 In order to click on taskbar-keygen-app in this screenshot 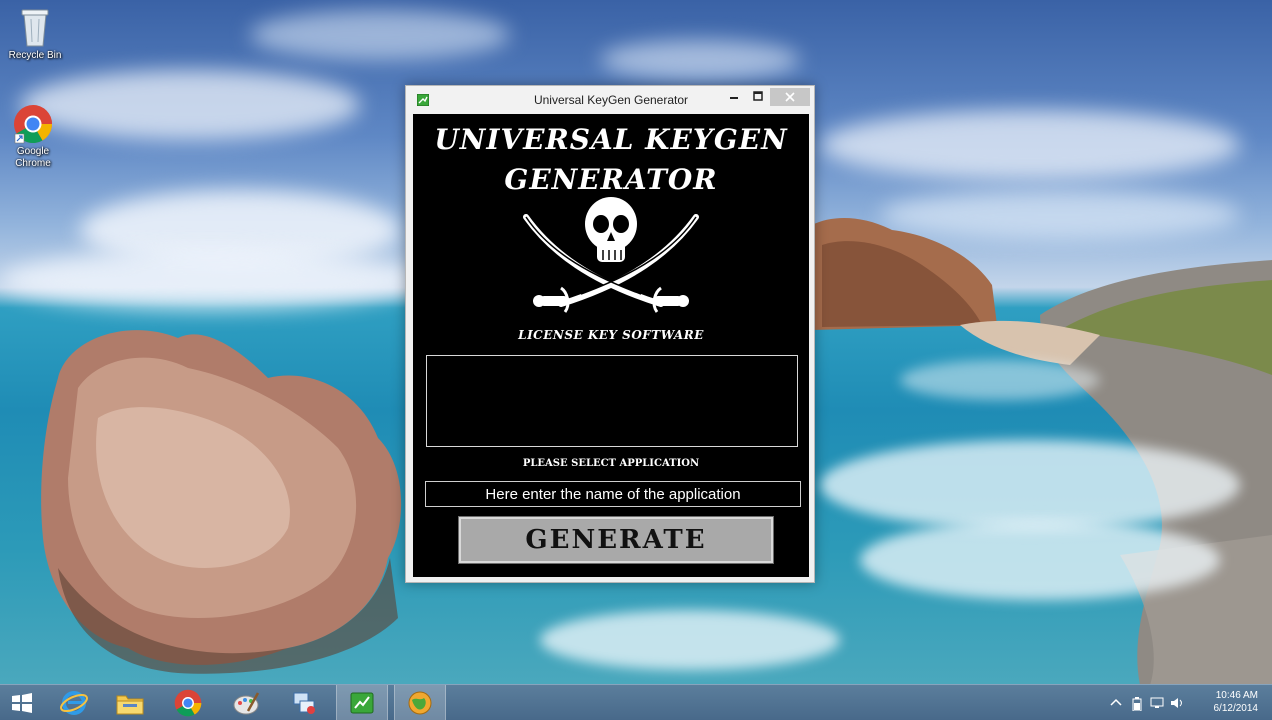, I will do `click(362, 702)`.